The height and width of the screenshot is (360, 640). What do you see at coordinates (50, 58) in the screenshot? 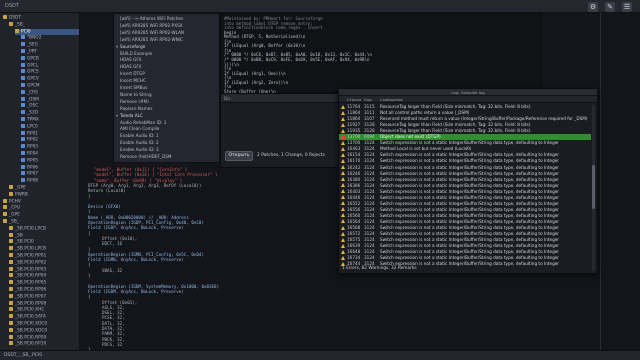
I see `tree-item: GPCB` at bounding box center [50, 58].